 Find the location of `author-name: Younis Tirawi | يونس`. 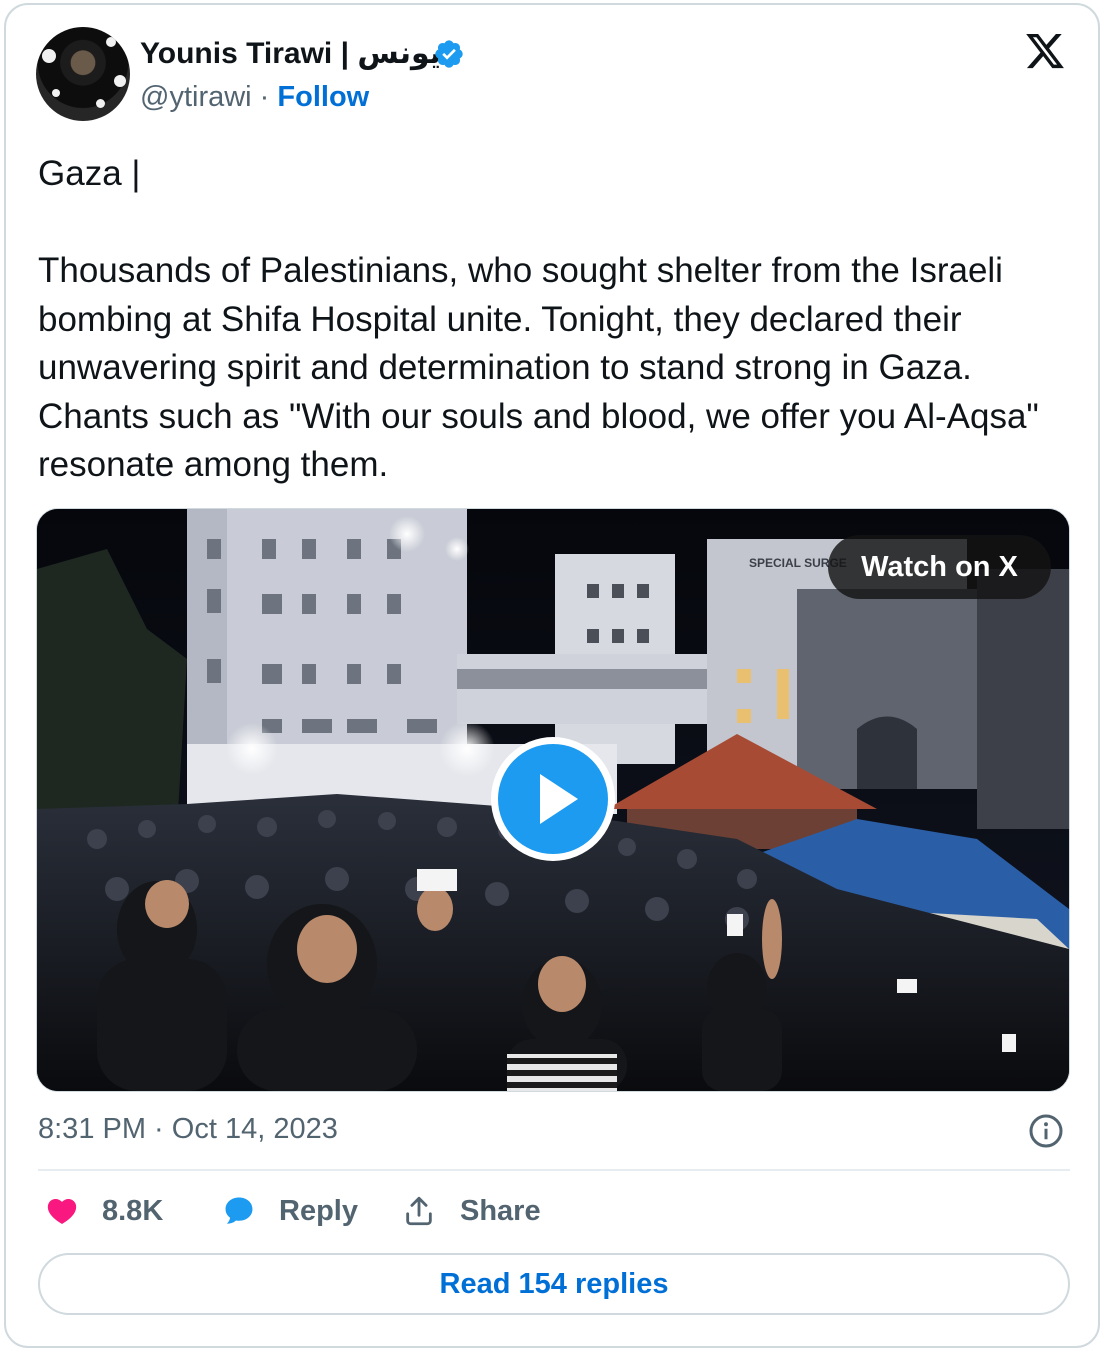

author-name: Younis Tirawi | يونس is located at coordinates (290, 53).